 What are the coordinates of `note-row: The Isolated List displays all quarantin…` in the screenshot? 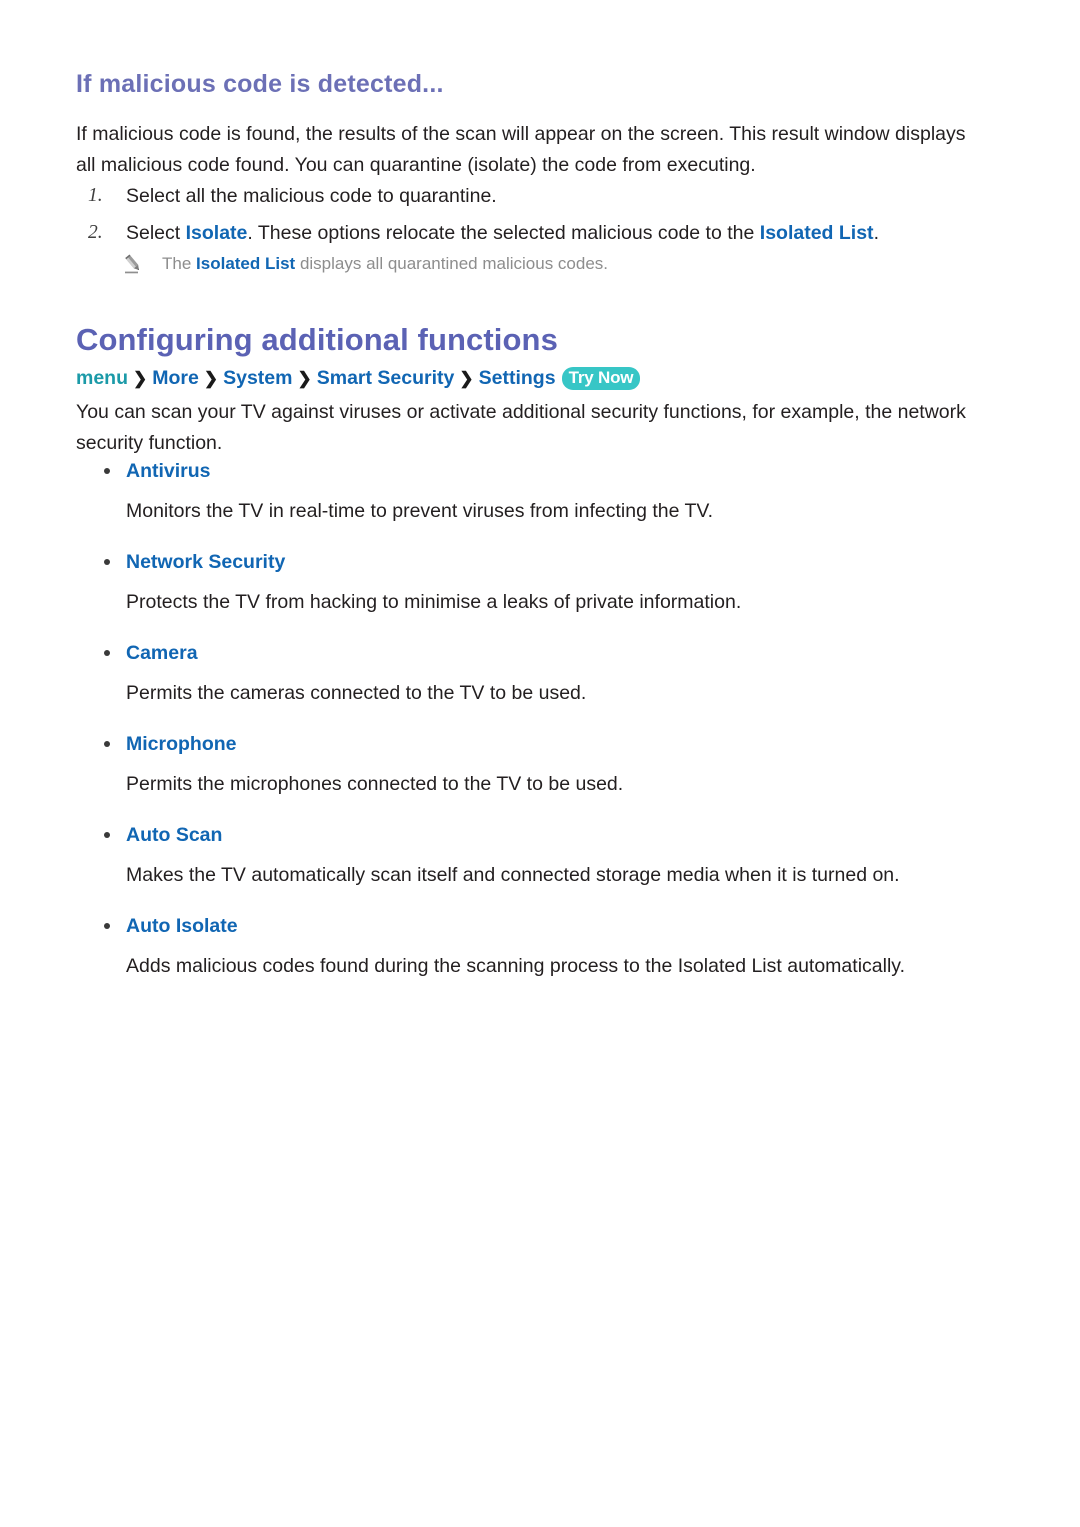 It's located at (516, 264).